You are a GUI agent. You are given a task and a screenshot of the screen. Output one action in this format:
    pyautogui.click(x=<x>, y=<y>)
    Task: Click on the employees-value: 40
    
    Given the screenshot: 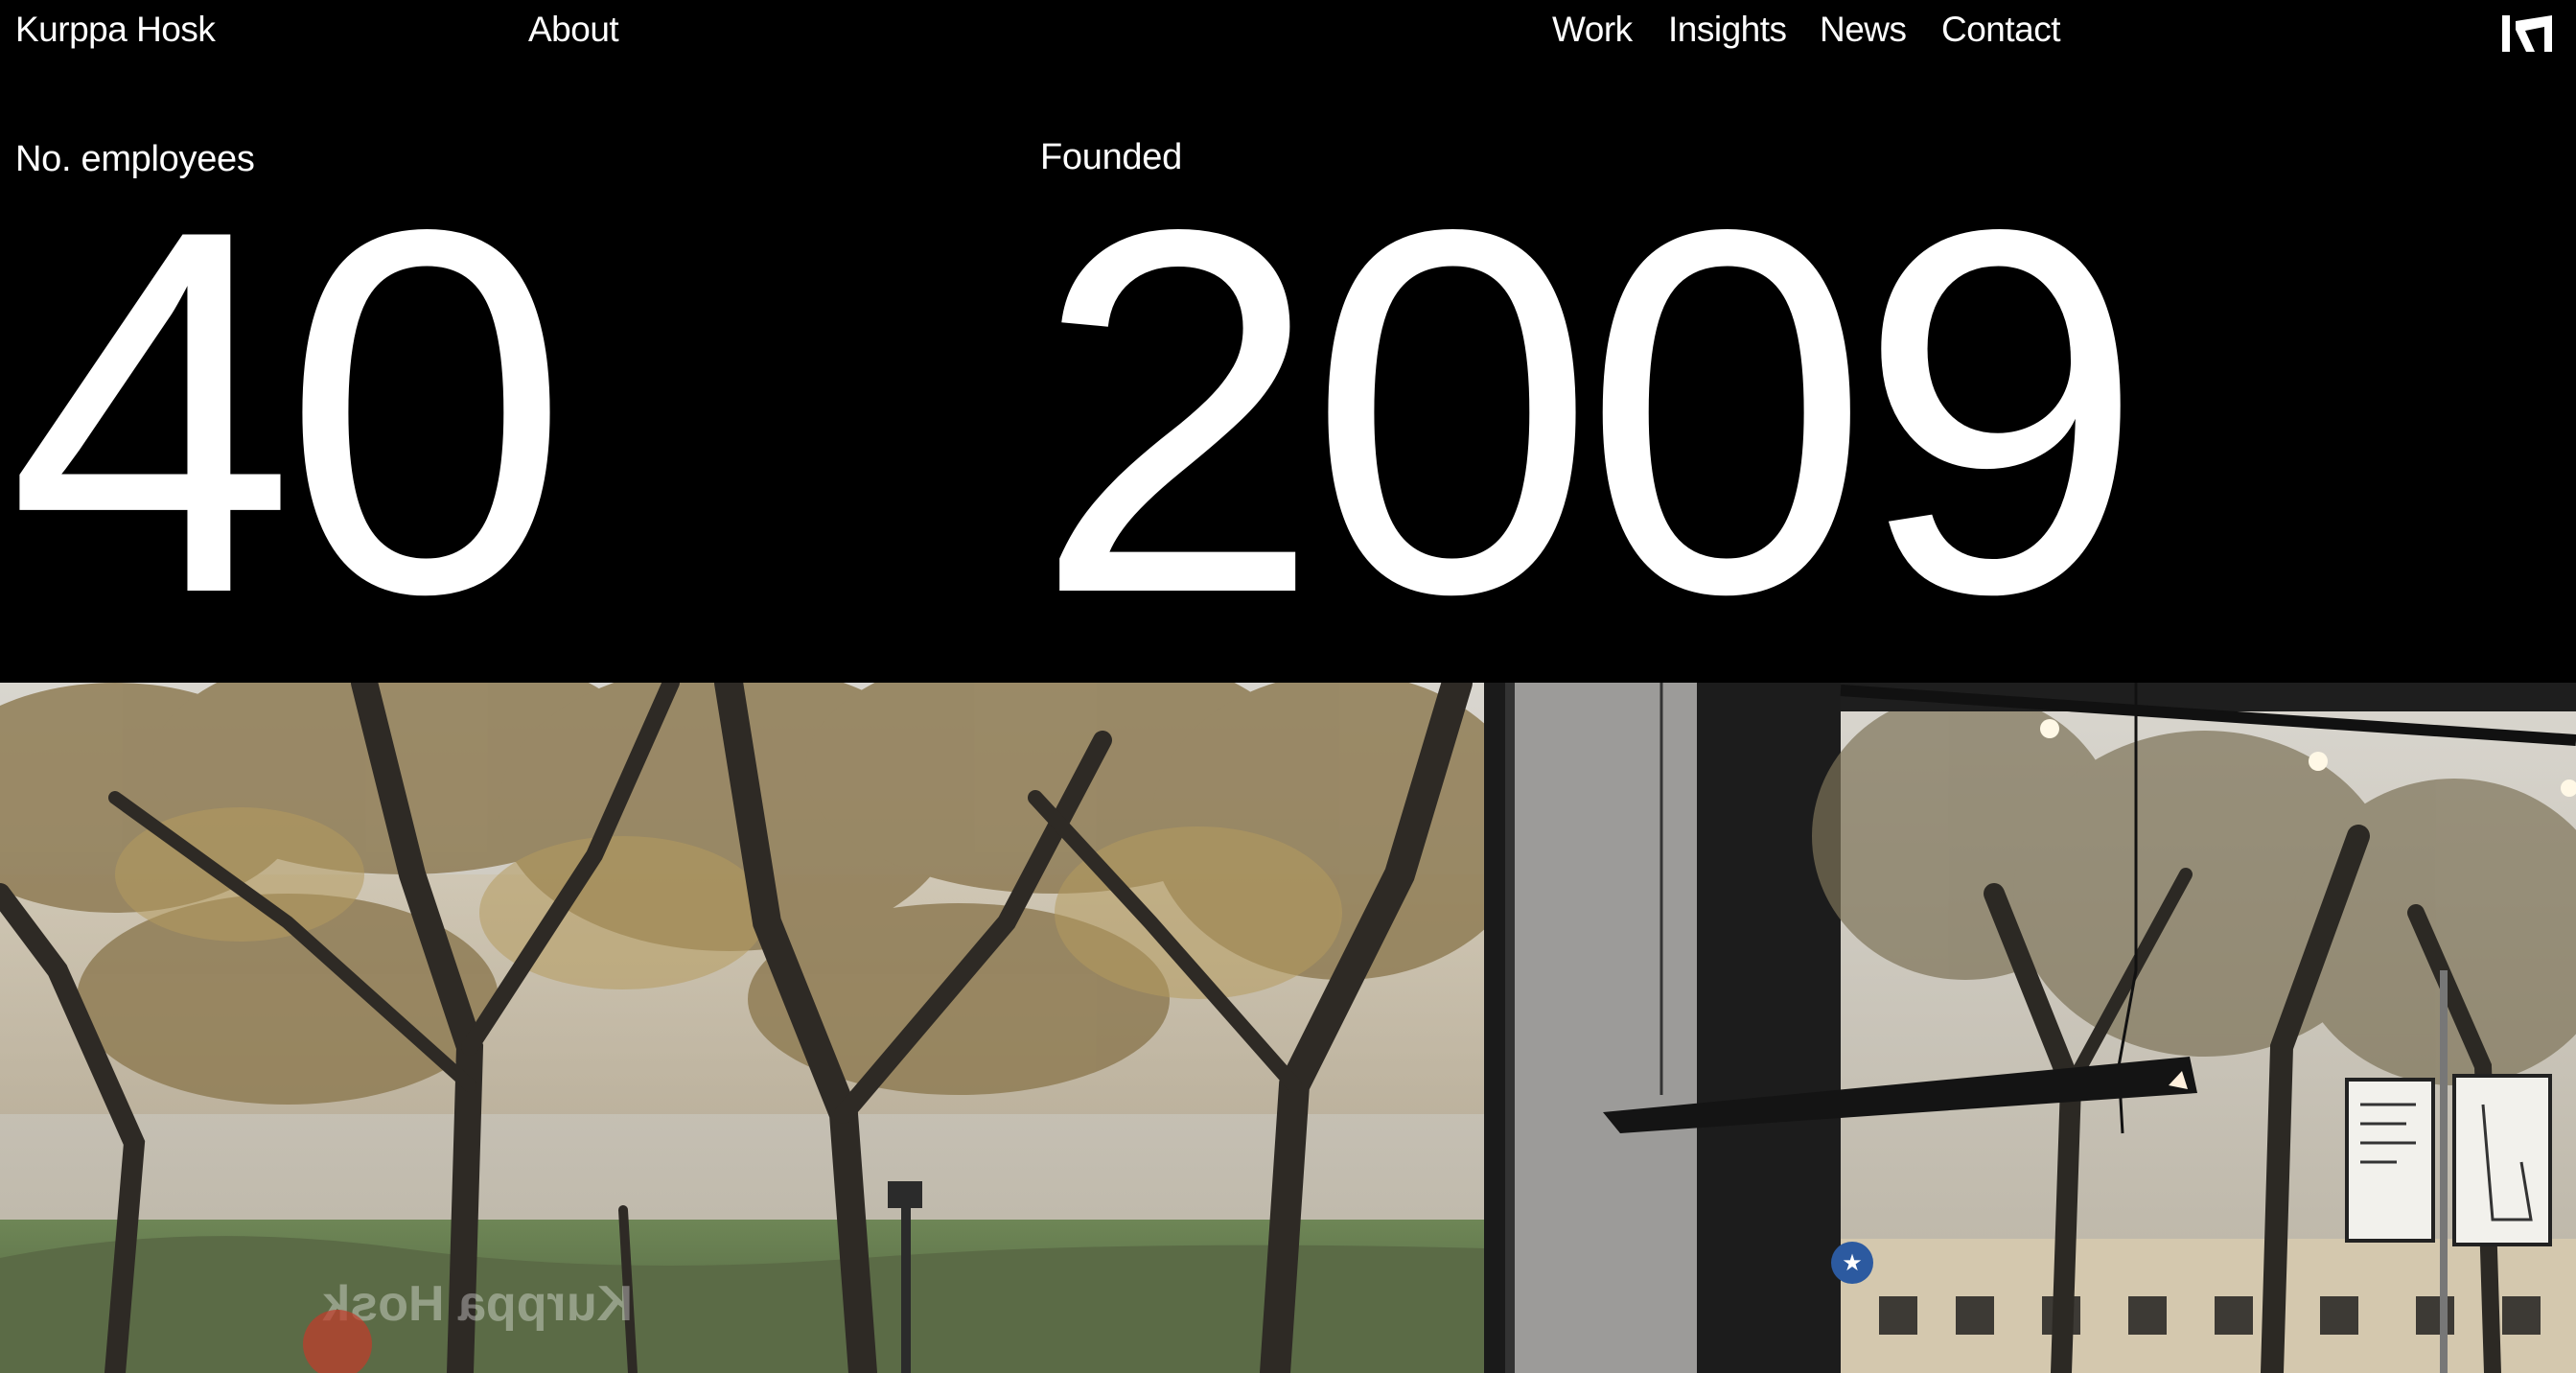 What is the action you would take?
    pyautogui.click(x=289, y=412)
    